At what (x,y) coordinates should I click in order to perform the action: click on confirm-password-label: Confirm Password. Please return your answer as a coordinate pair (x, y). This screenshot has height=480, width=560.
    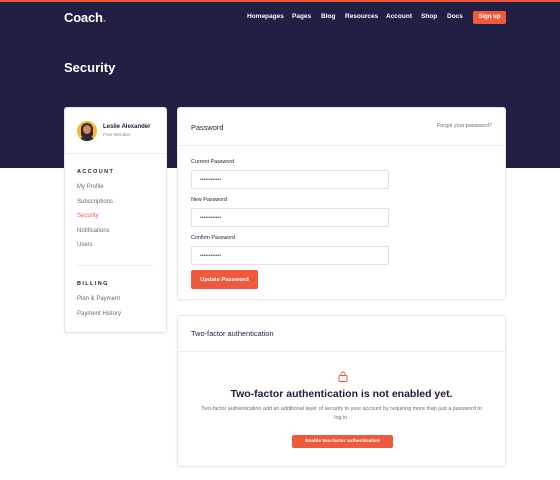
    Looking at the image, I should click on (213, 238).